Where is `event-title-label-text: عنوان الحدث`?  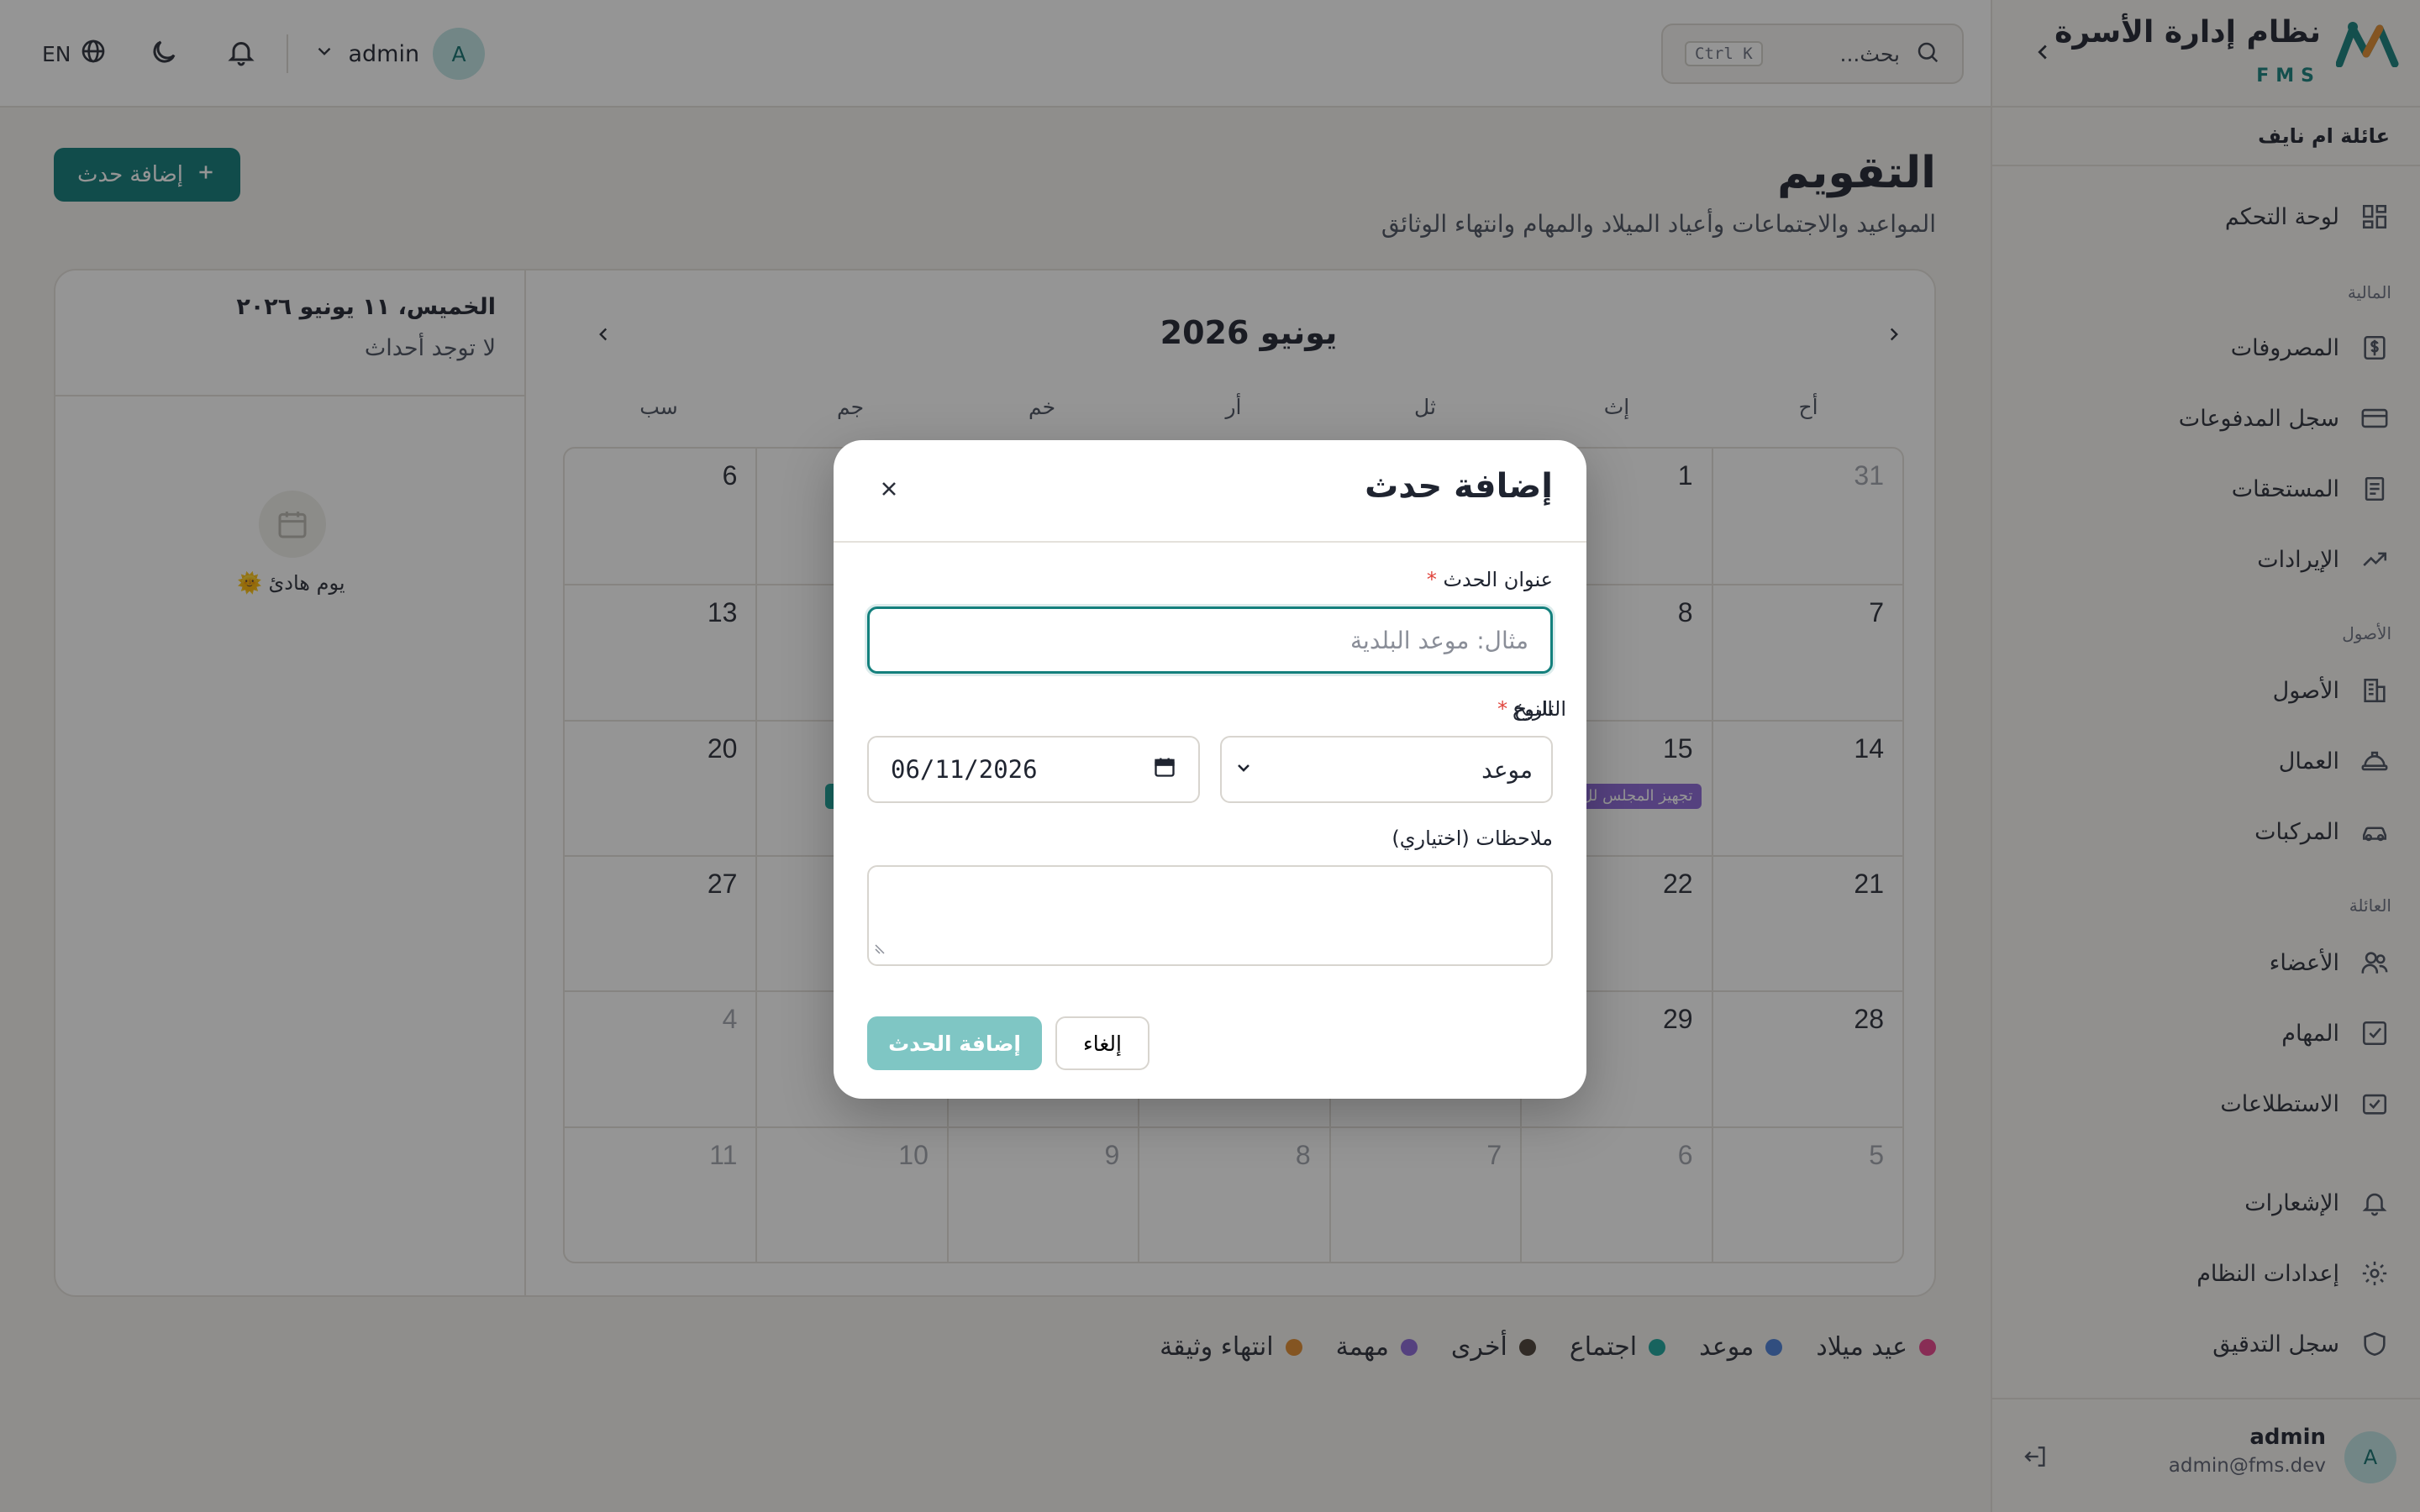 event-title-label-text: عنوان الحدث is located at coordinates (1498, 579).